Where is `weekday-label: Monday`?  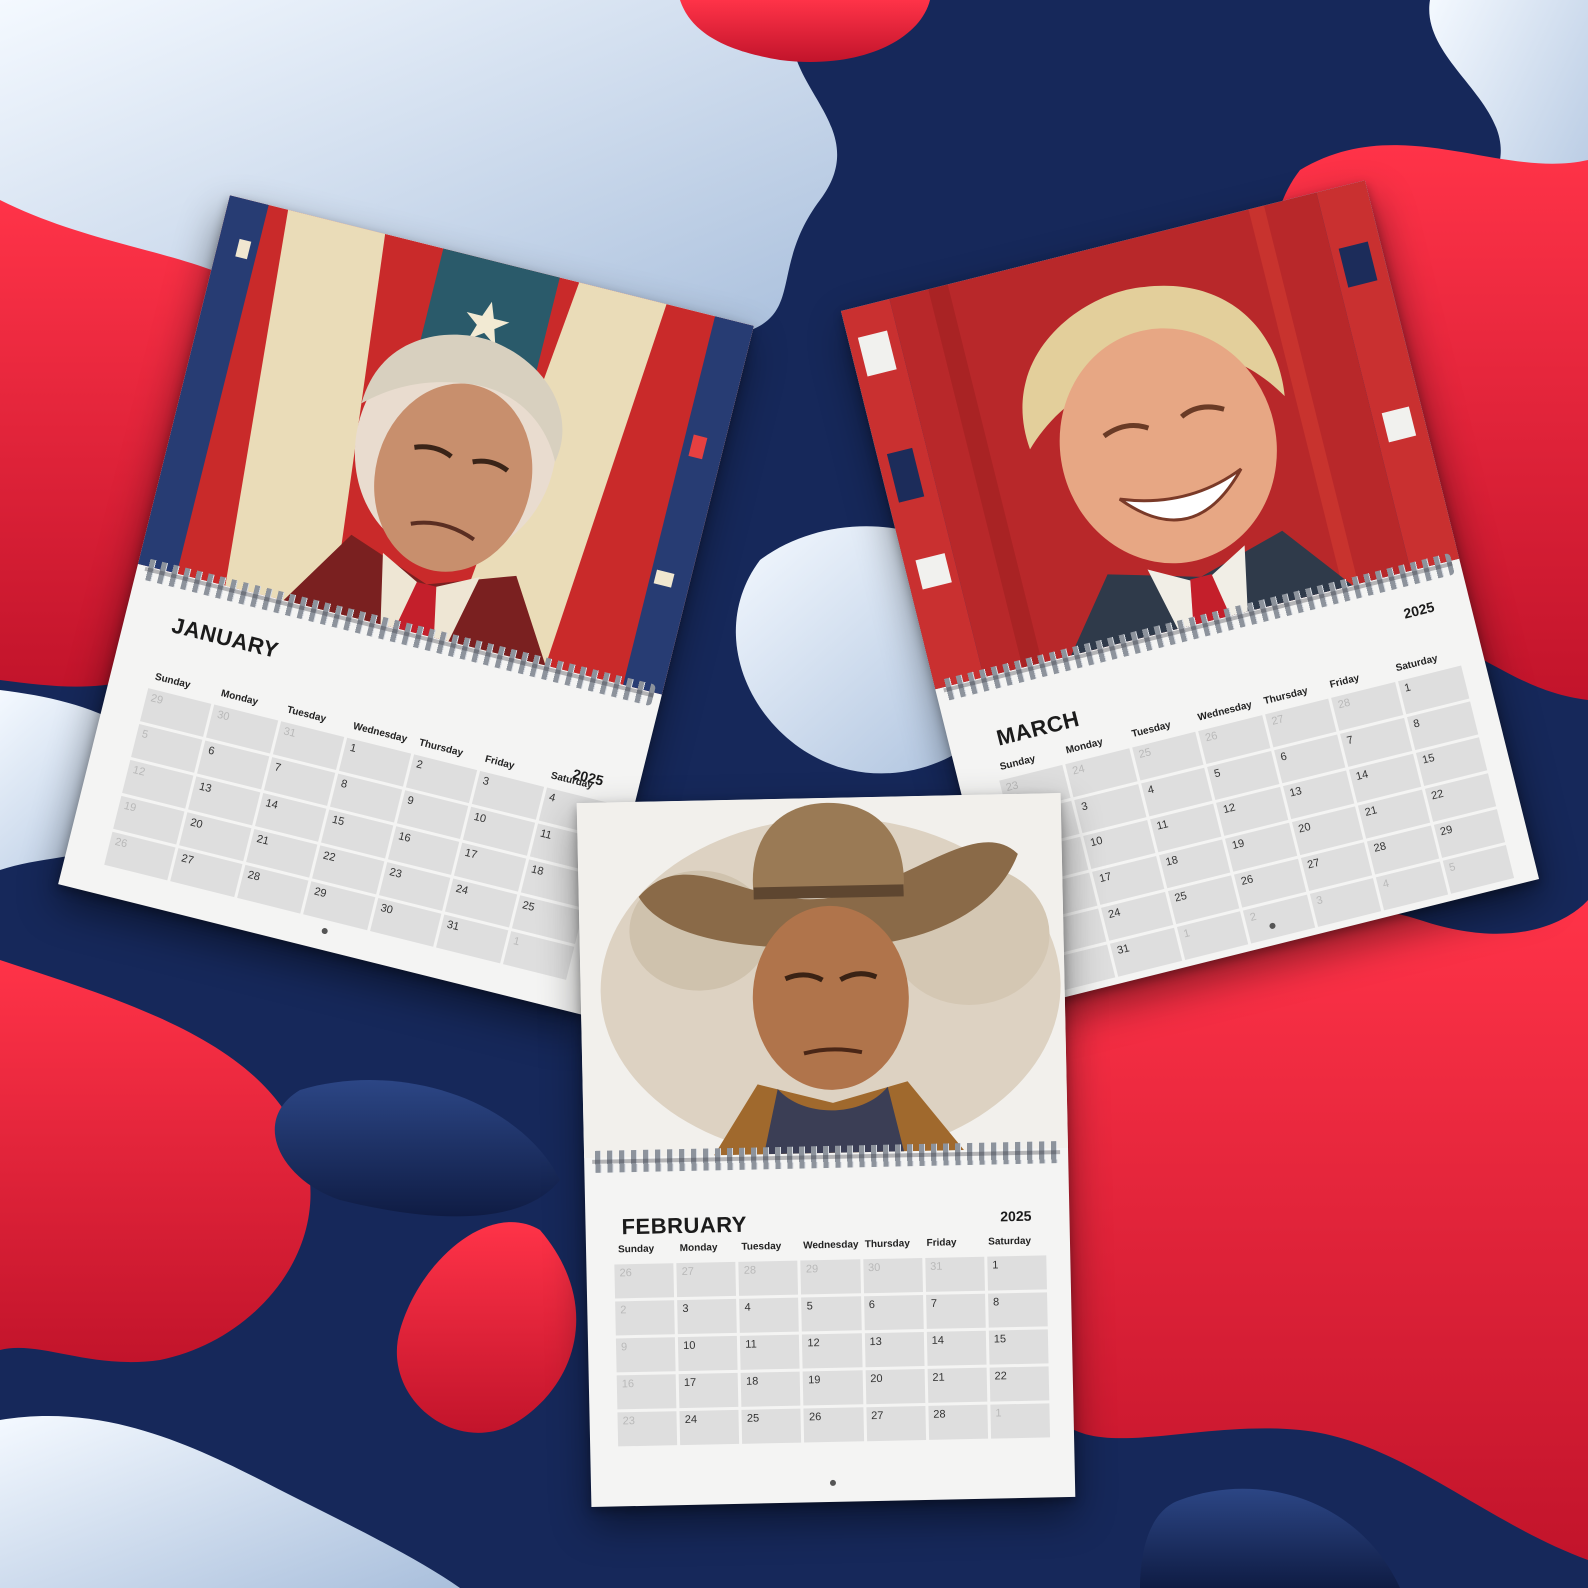 weekday-label: Monday is located at coordinates (698, 1248).